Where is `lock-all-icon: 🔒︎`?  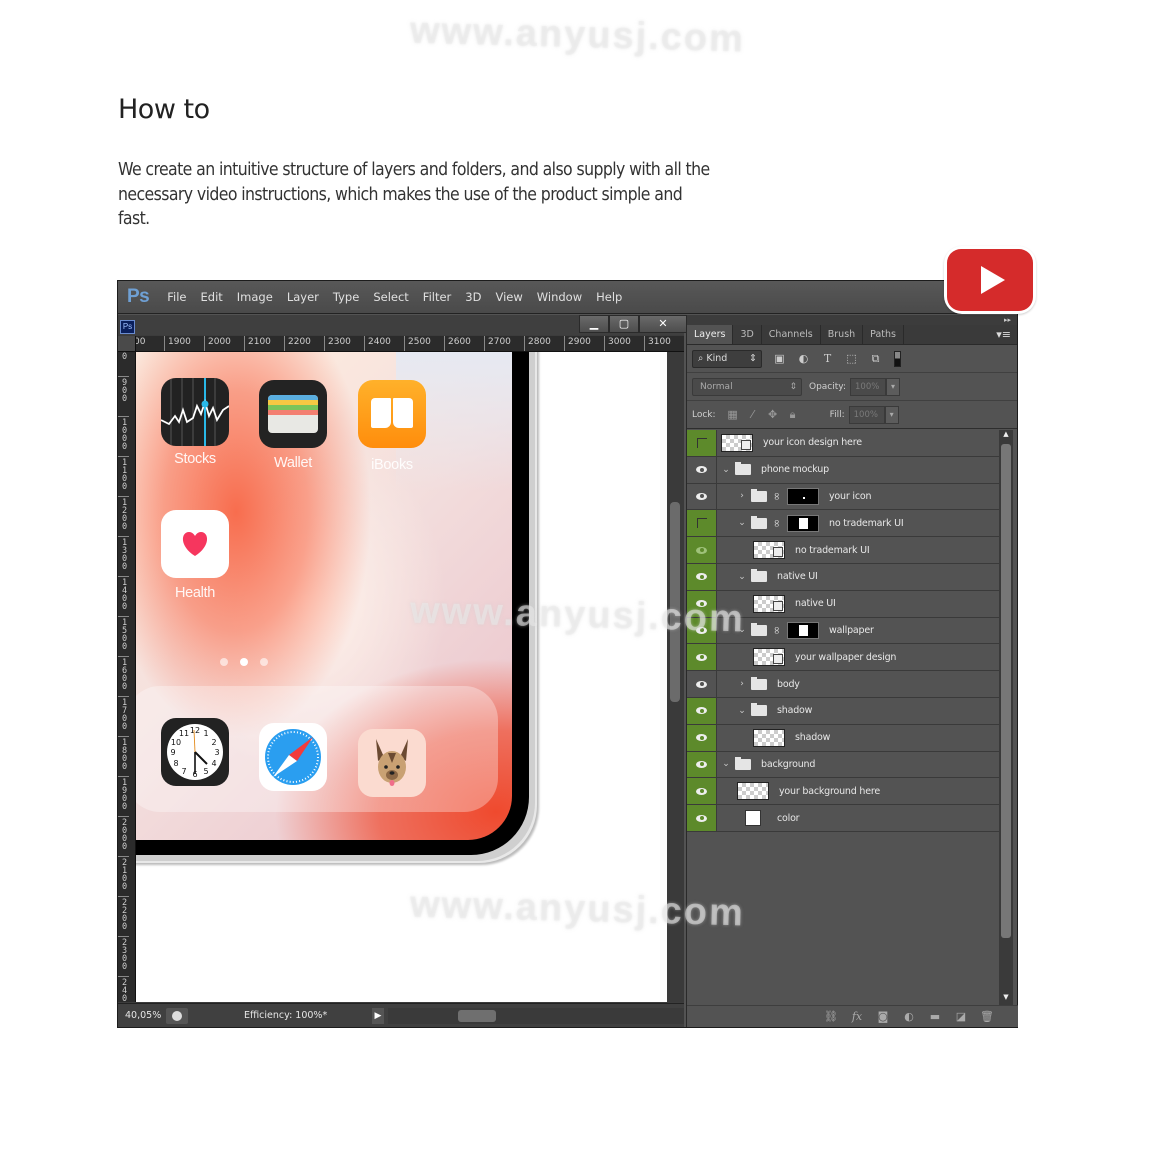 lock-all-icon: 🔒︎ is located at coordinates (793, 415).